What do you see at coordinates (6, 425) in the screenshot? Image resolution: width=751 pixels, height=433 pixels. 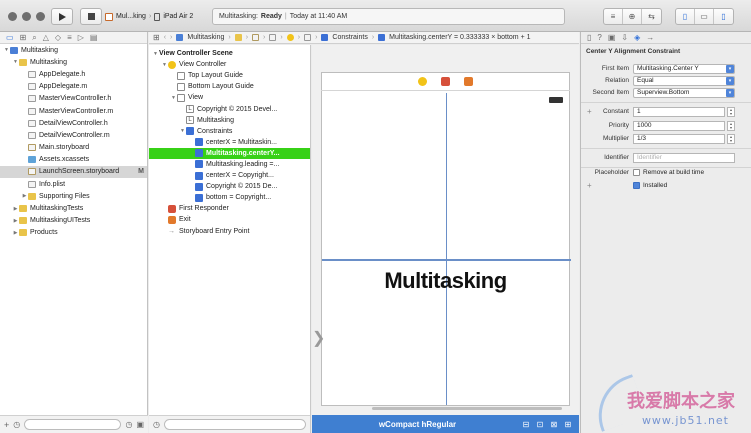 I see `add-icon: +` at bounding box center [6, 425].